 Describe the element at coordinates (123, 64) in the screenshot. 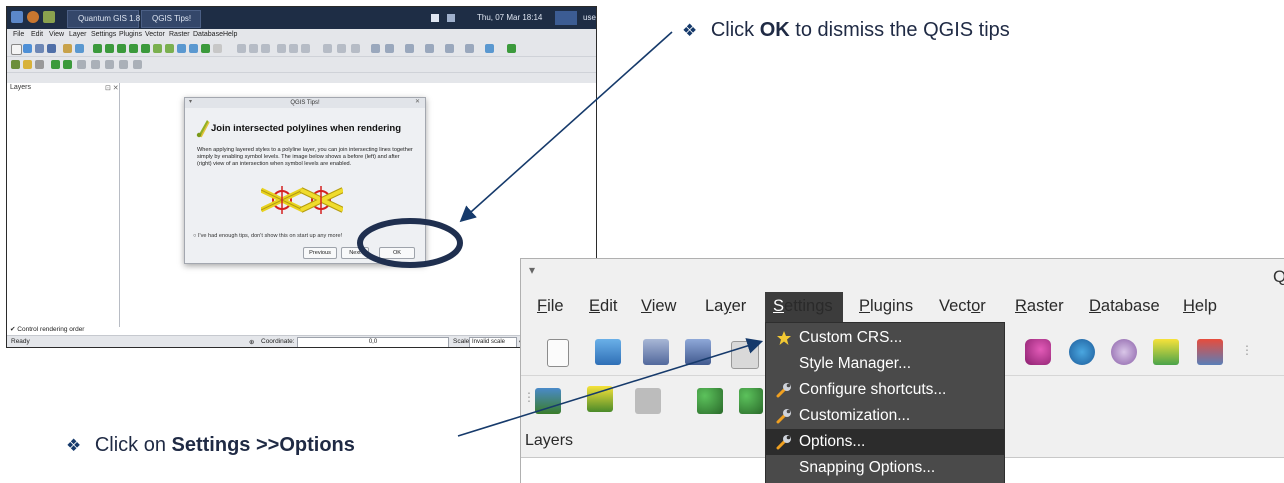

I see `new-shapefile-icon` at that location.